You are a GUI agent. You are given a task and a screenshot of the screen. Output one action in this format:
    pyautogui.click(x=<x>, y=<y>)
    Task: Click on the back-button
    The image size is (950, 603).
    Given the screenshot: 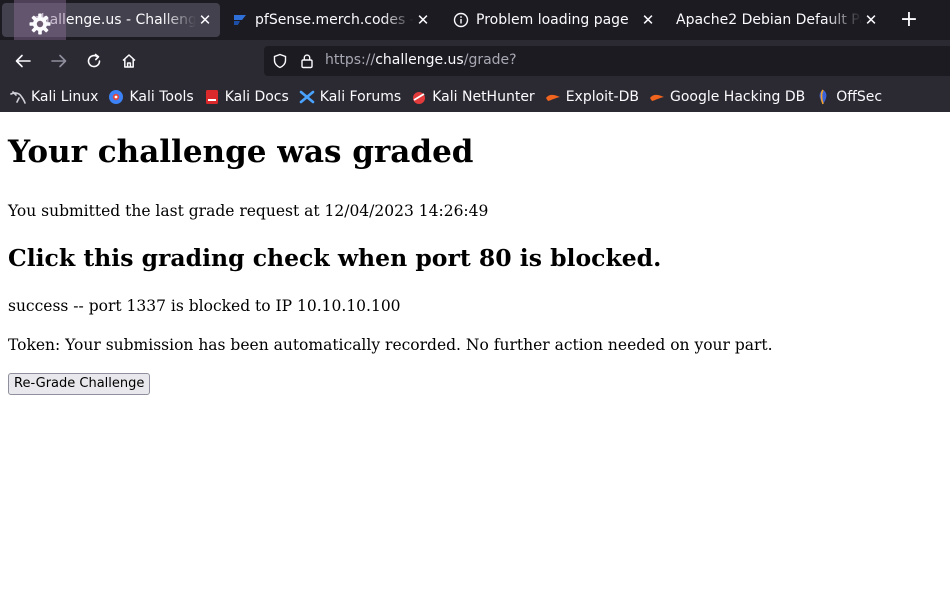 What is the action you would take?
    pyautogui.click(x=23, y=61)
    